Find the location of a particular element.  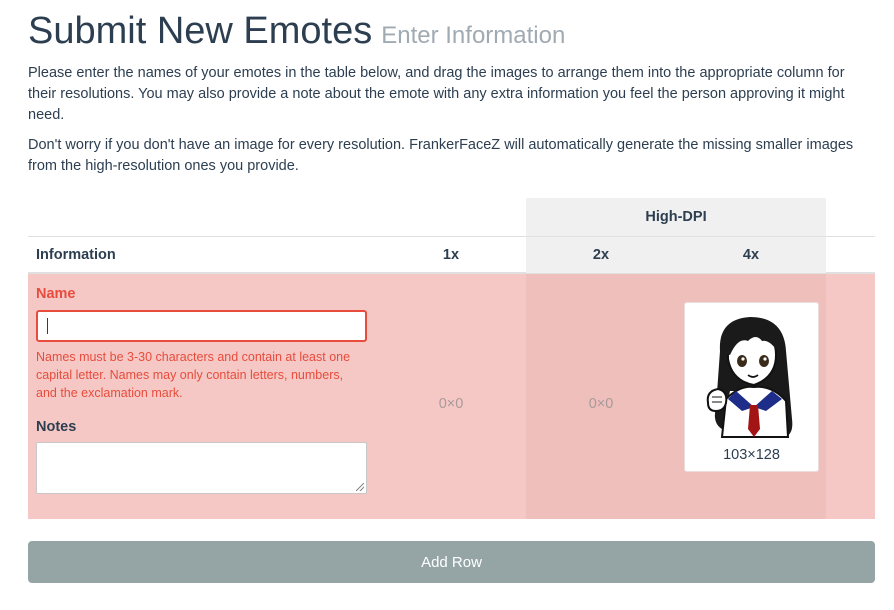

page-subtitle: Enter Information is located at coordinates (473, 35).